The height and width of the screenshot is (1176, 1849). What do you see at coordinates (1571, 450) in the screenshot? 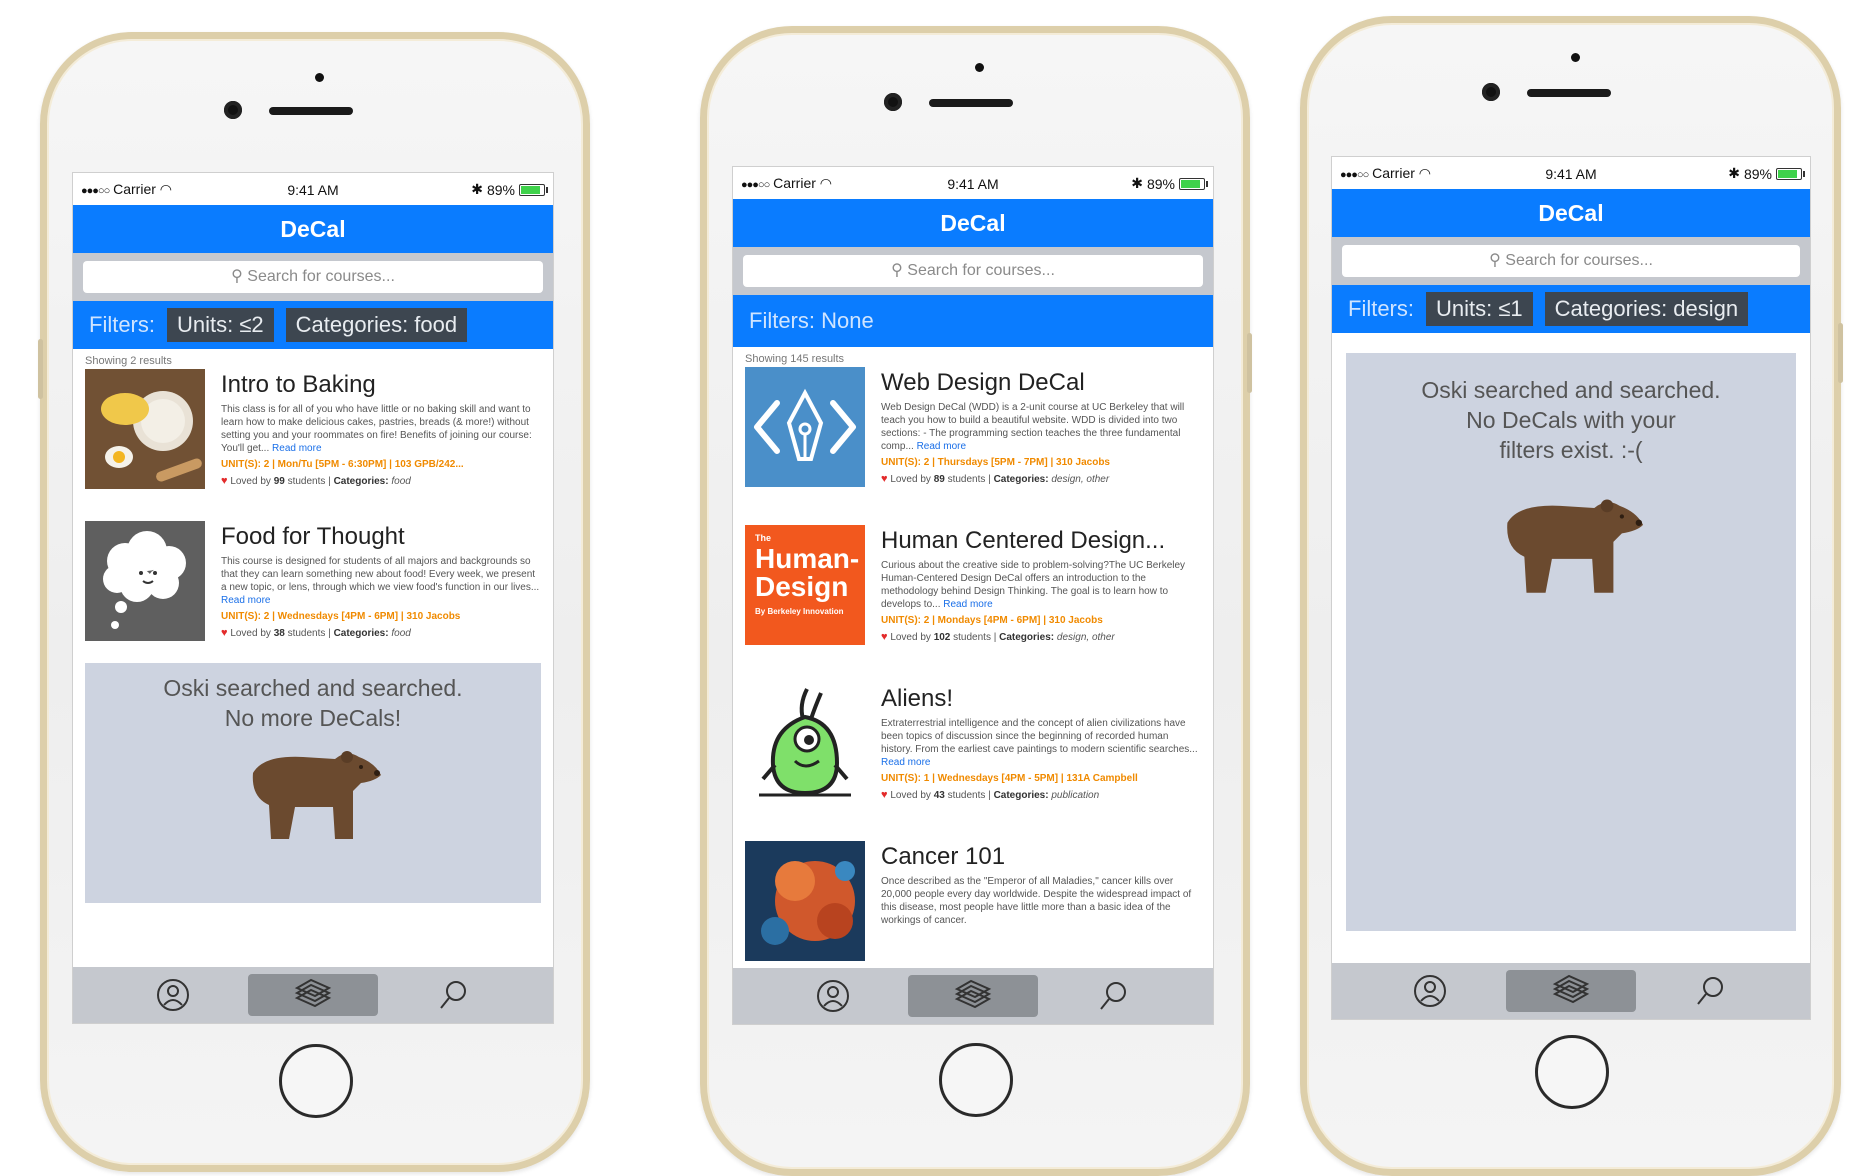
I see `empty-message-line3: filters exist. :-(` at bounding box center [1571, 450].